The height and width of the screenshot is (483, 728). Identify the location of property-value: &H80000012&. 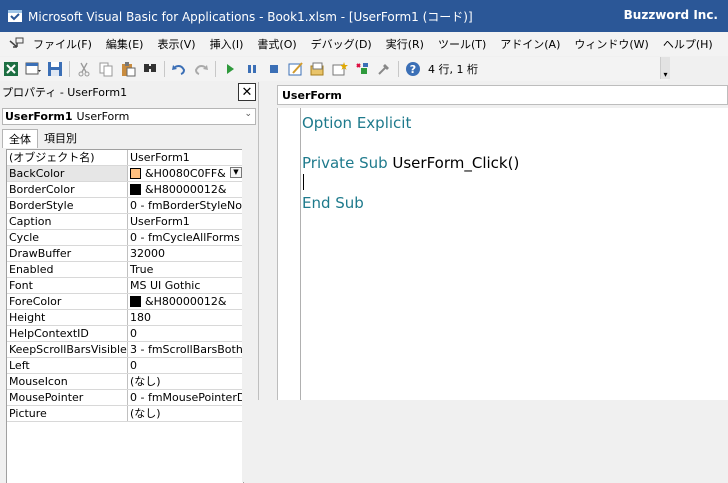
(186, 301).